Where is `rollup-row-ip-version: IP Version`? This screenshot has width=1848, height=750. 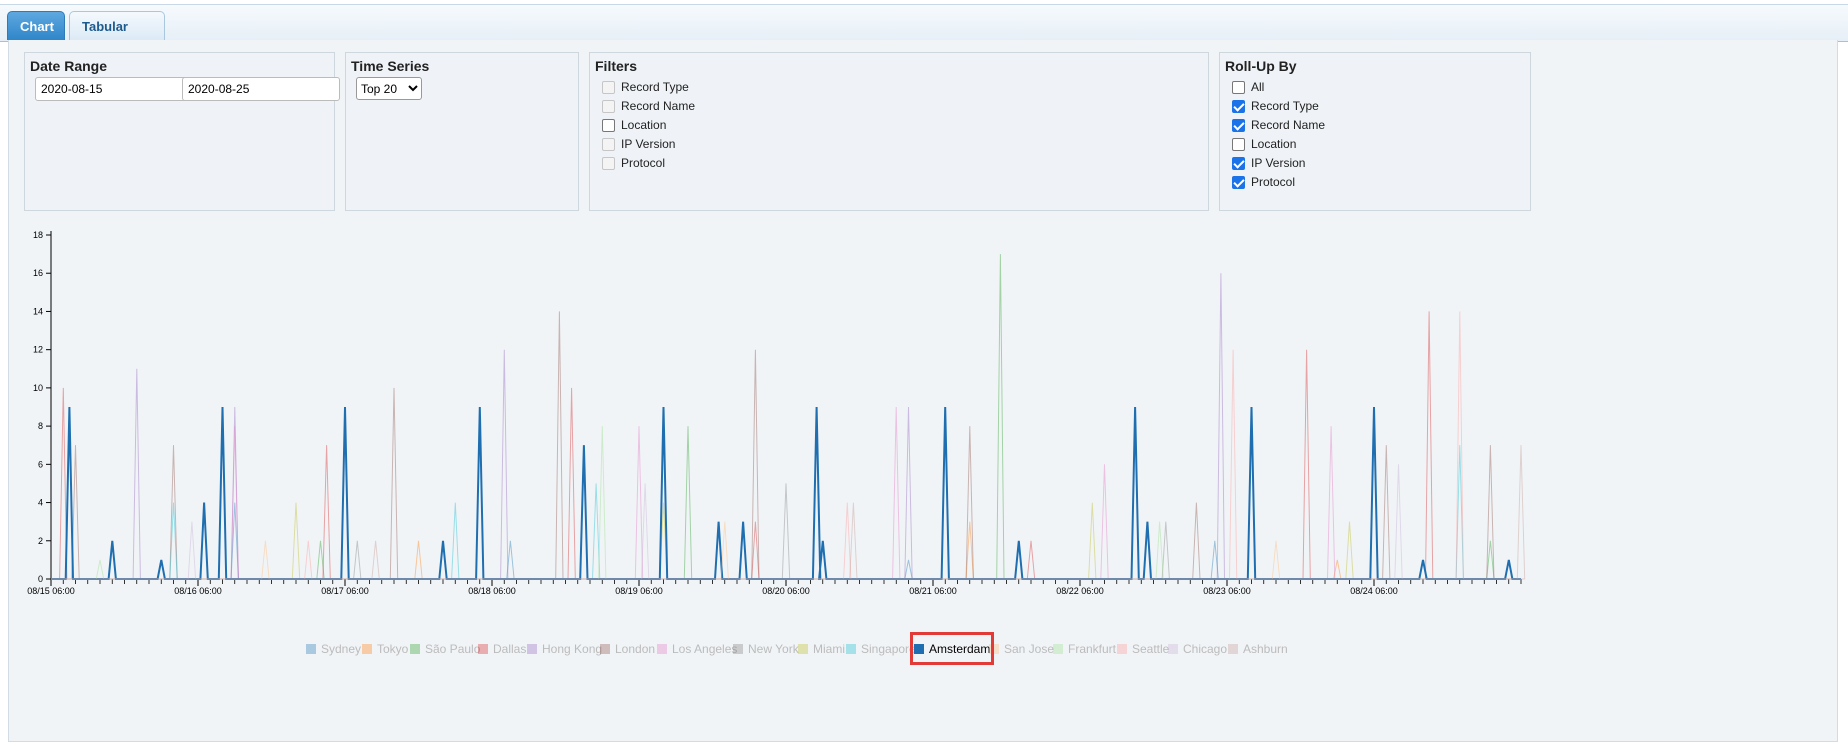 rollup-row-ip-version: IP Version is located at coordinates (1268, 163).